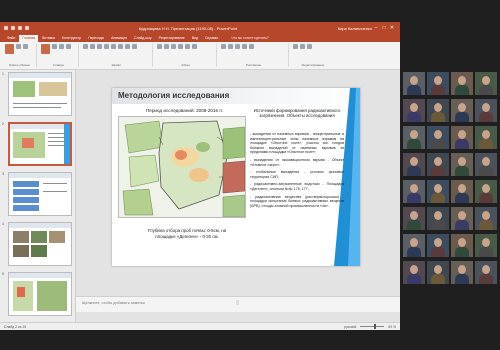  I want to click on replace-icon, so click(302, 46).